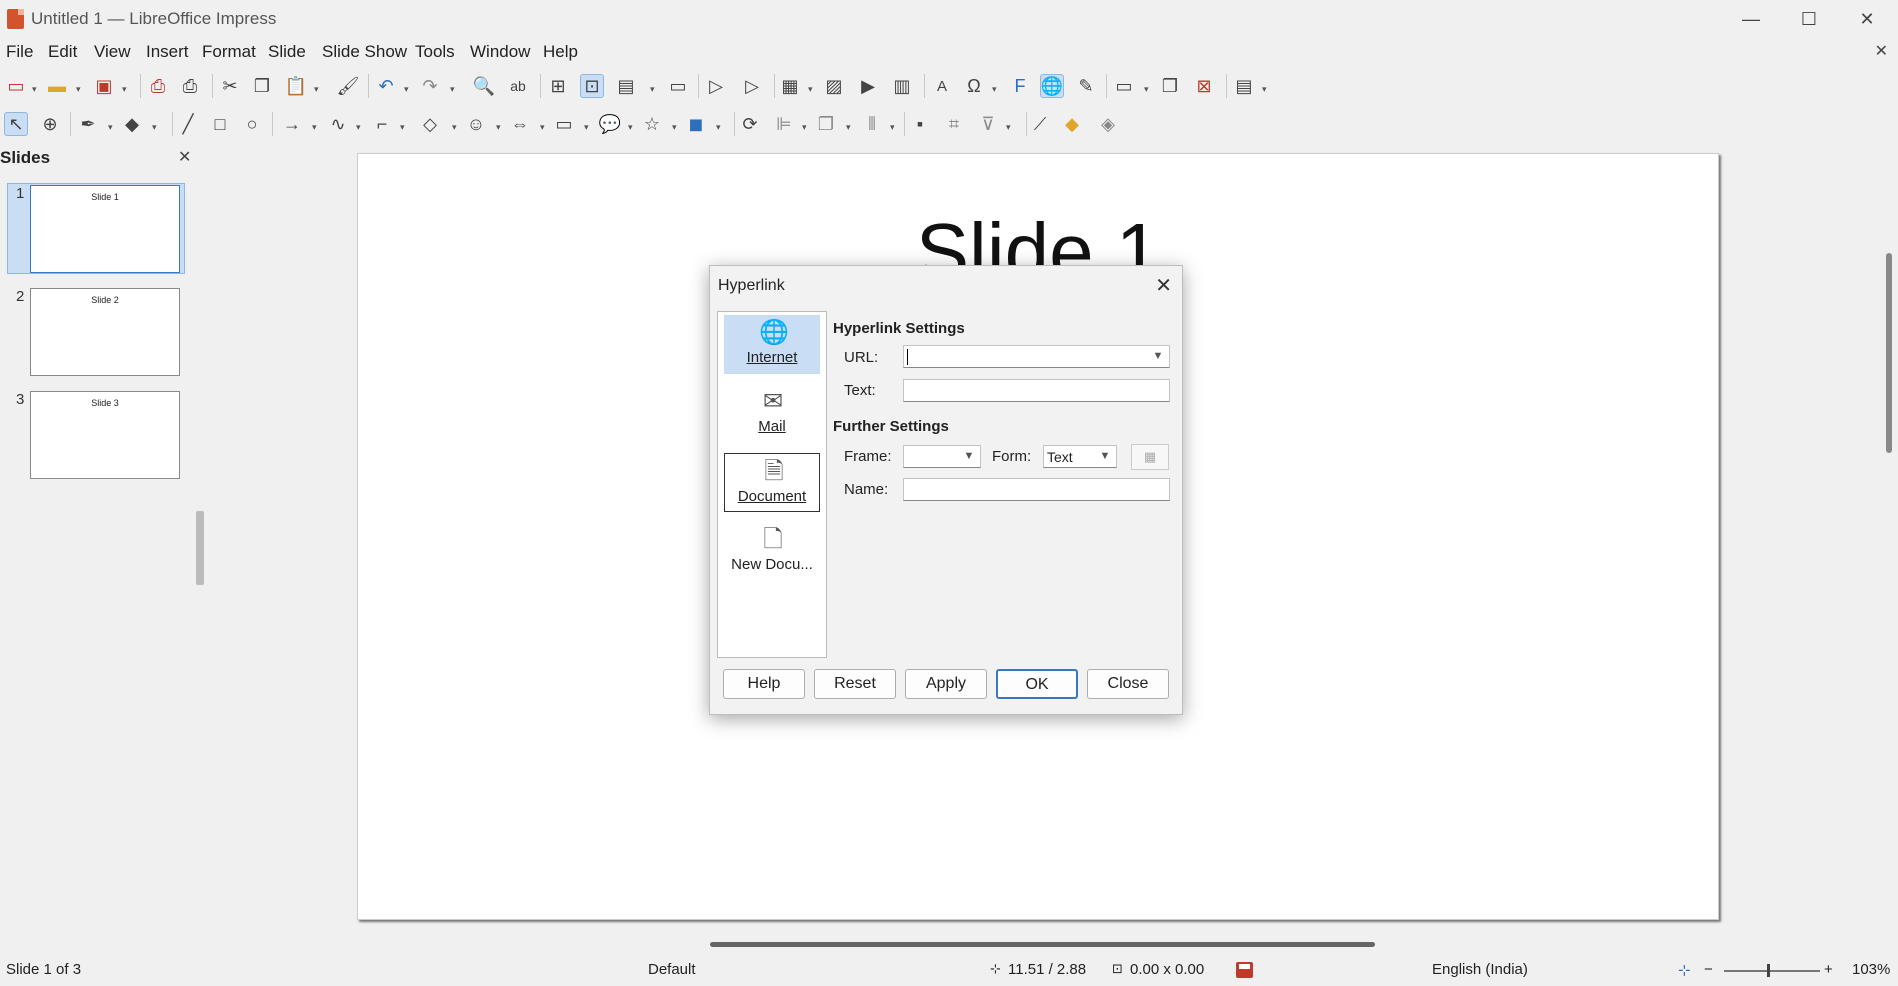  I want to click on slide-thumbnail-2: Slide 2, so click(105, 332).